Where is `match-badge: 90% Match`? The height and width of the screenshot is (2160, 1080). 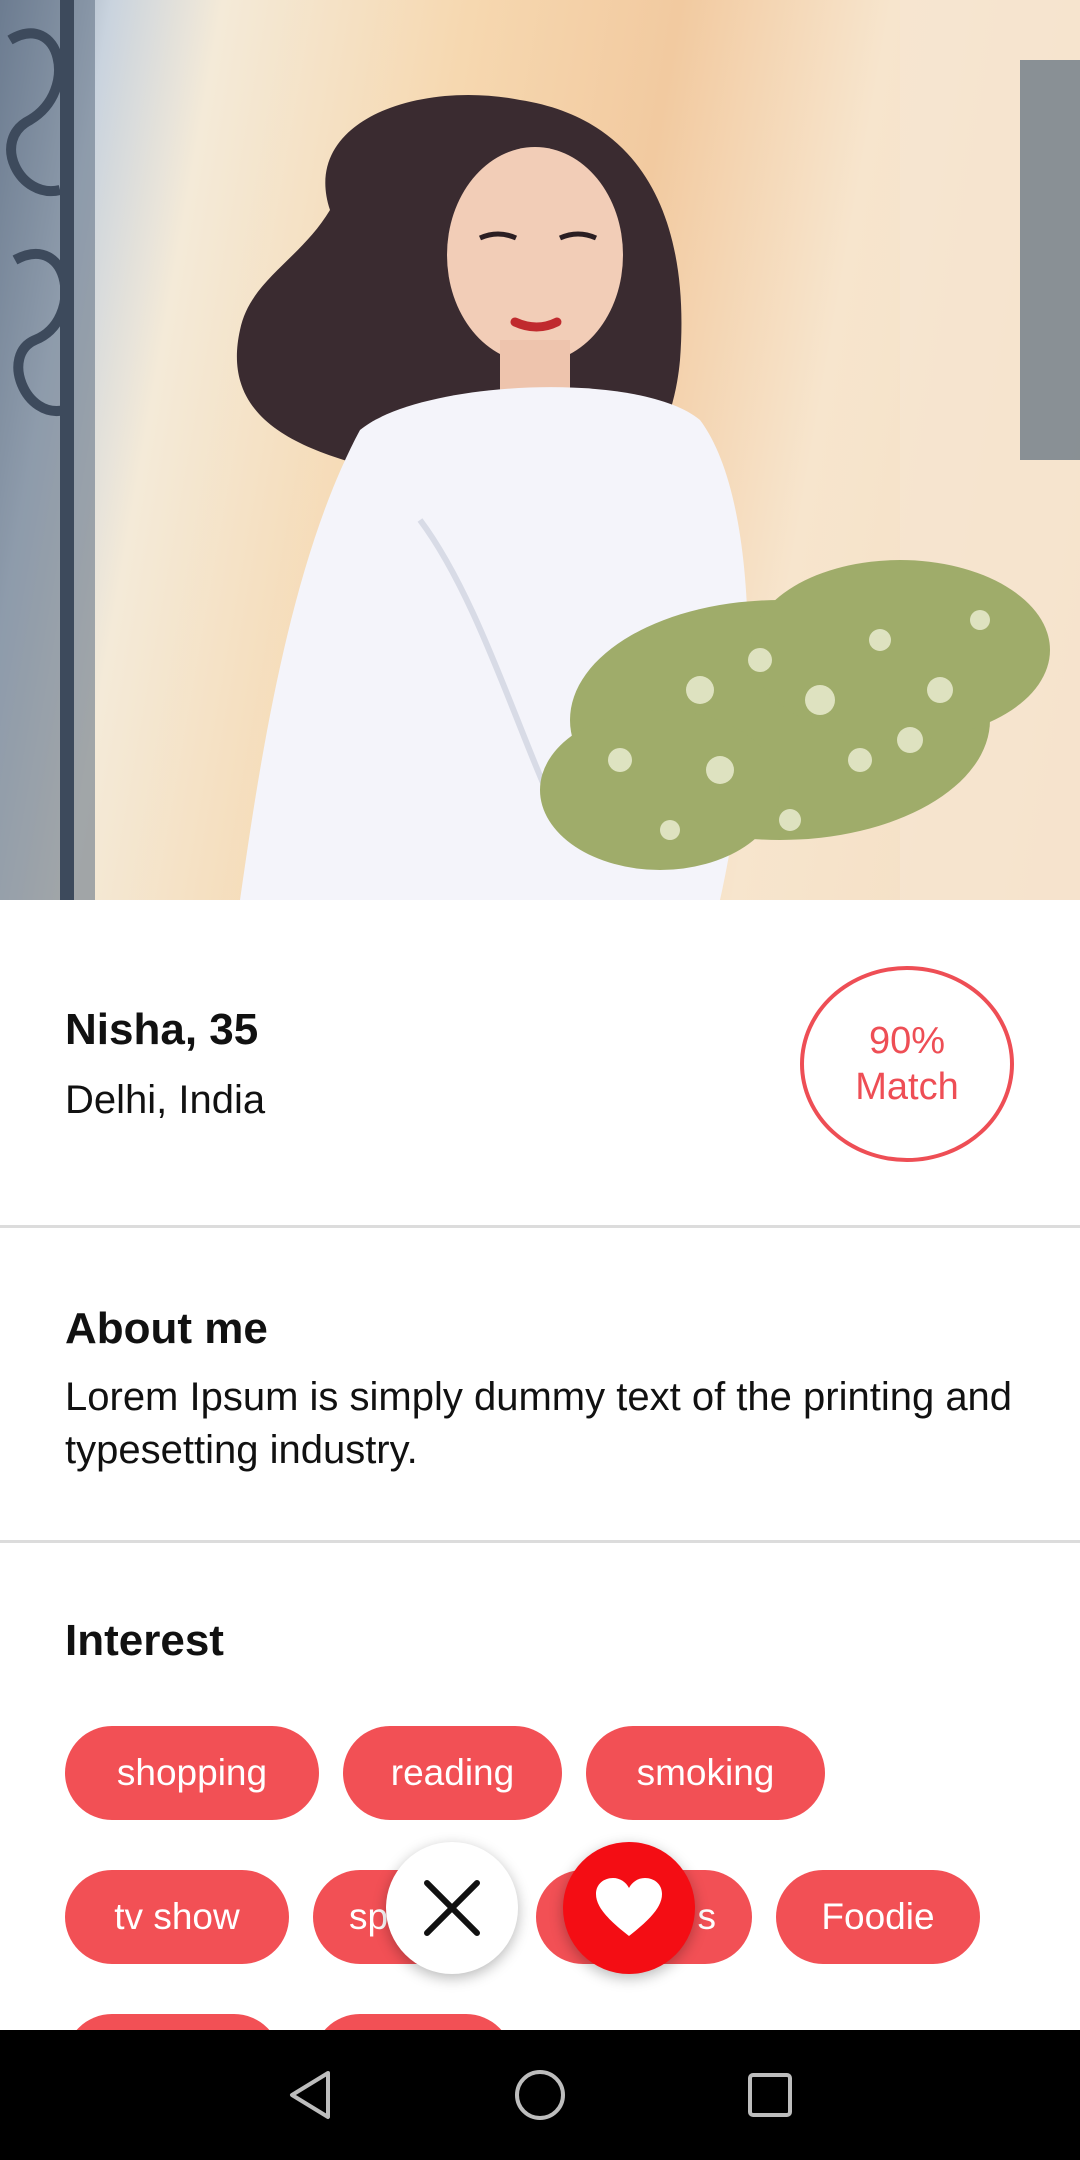
match-badge: 90% Match is located at coordinates (907, 1064).